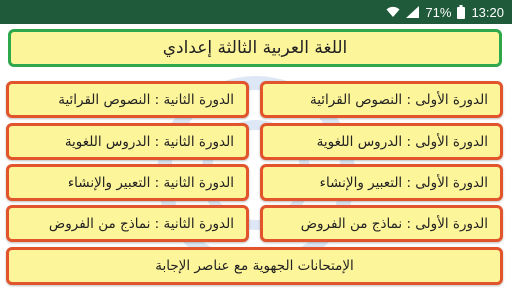 This screenshot has width=512, height=288. I want to click on menu-button-label: الإمتحانات الجهوية مع عناصر الإجابة, so click(254, 266).